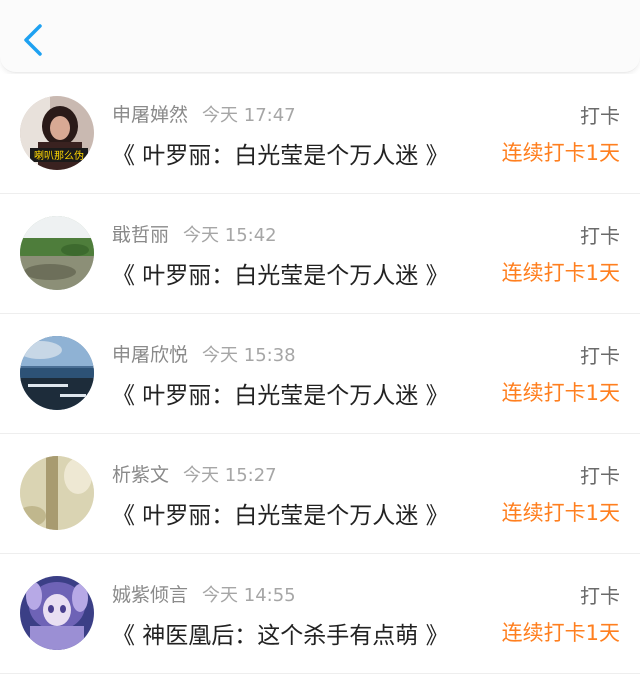 The image size is (640, 674). I want to click on user-name: 戢哲丽, so click(140, 235).